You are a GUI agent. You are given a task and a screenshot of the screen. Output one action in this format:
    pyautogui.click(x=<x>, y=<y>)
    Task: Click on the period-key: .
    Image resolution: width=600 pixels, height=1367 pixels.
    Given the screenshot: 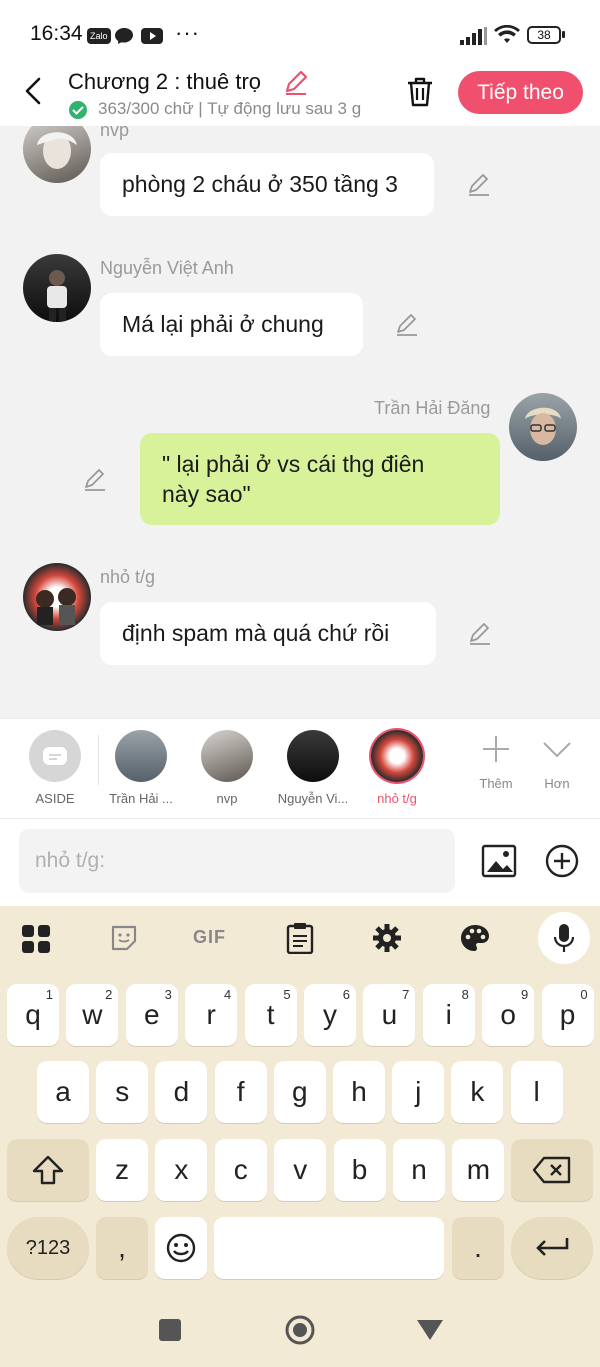 What is the action you would take?
    pyautogui.click(x=478, y=1248)
    